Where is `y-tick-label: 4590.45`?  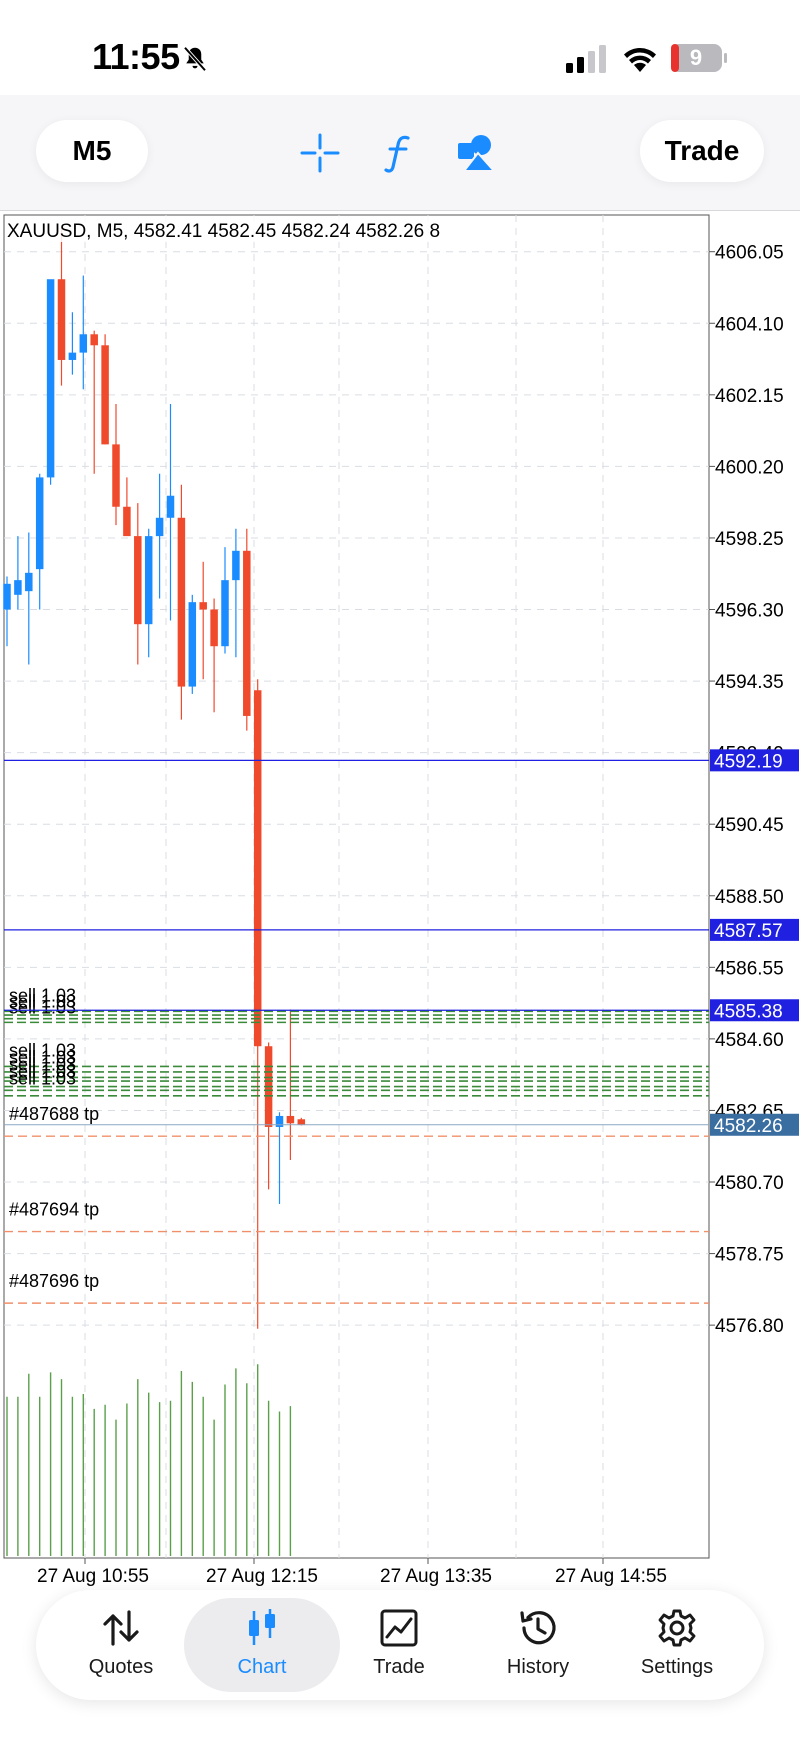 y-tick-label: 4590.45 is located at coordinates (749, 825).